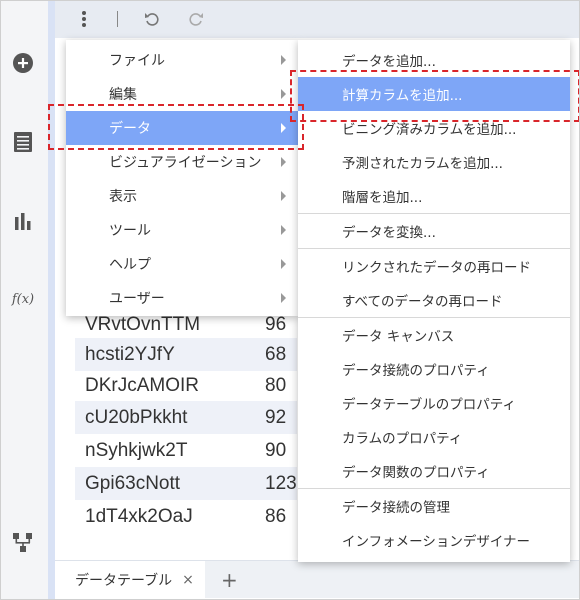 This screenshot has height=600, width=580. Describe the element at coordinates (143, 324) in the screenshot. I see `table-cell: VRvtOvnTTM` at that location.